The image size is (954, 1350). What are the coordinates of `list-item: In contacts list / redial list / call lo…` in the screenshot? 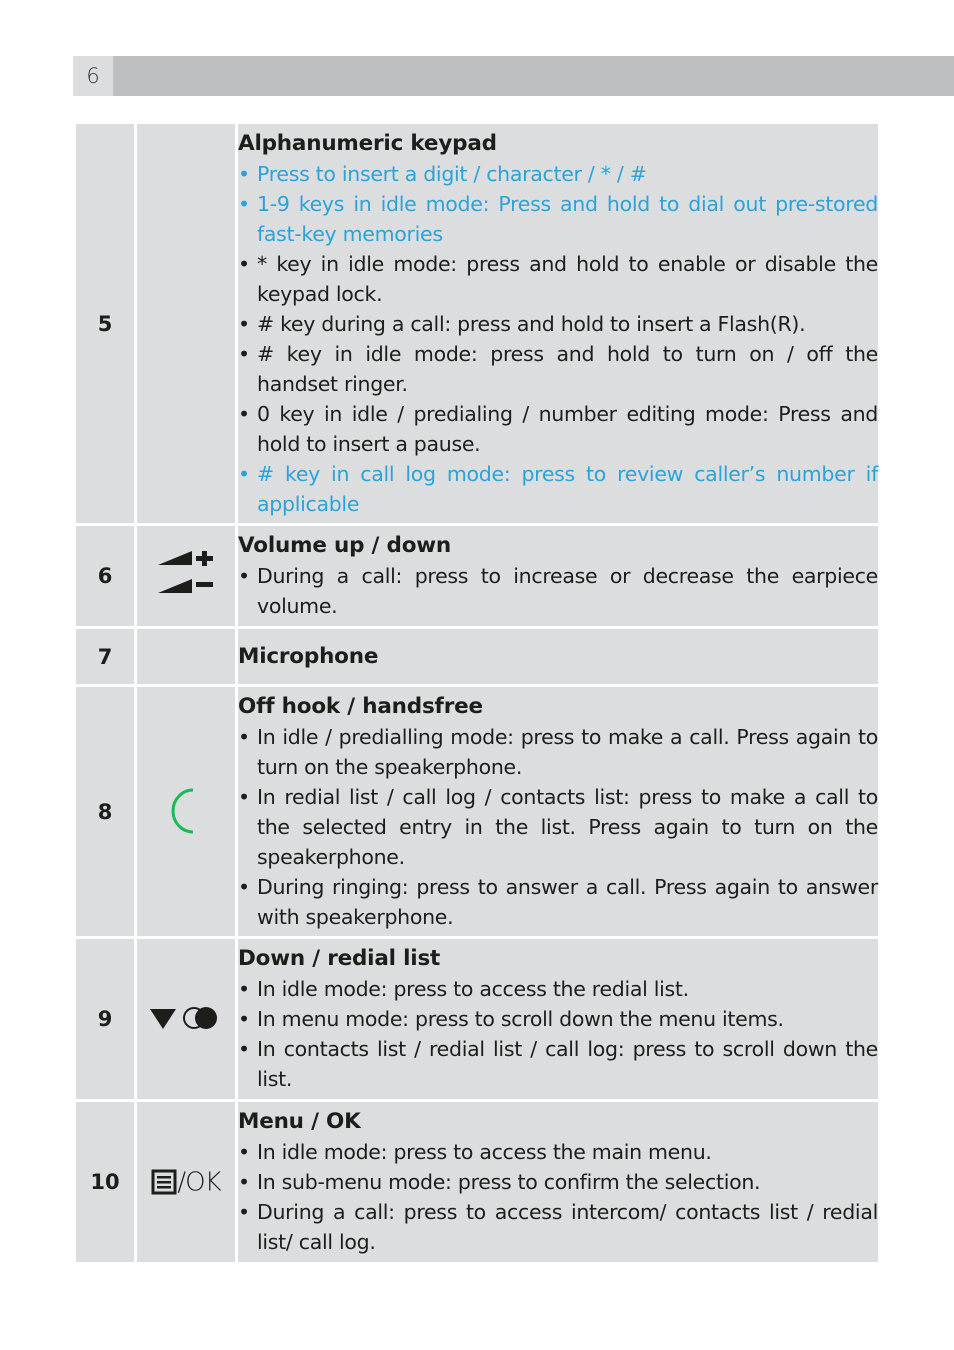 It's located at (558, 1064).